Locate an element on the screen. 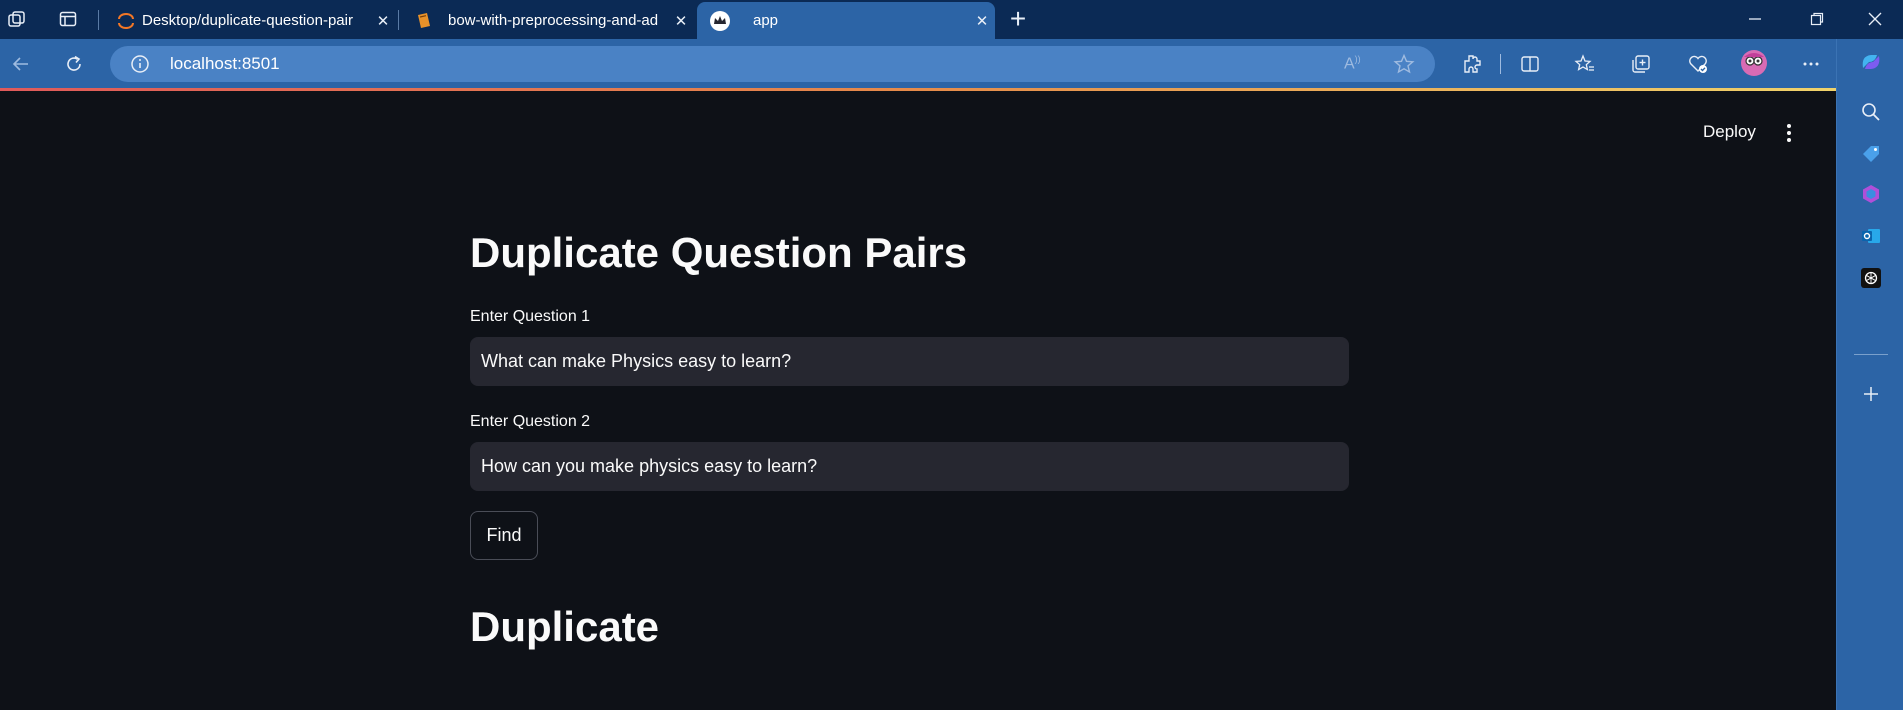 Image resolution: width=1903 pixels, height=710 pixels. split-screen-icon is located at coordinates (1530, 64).